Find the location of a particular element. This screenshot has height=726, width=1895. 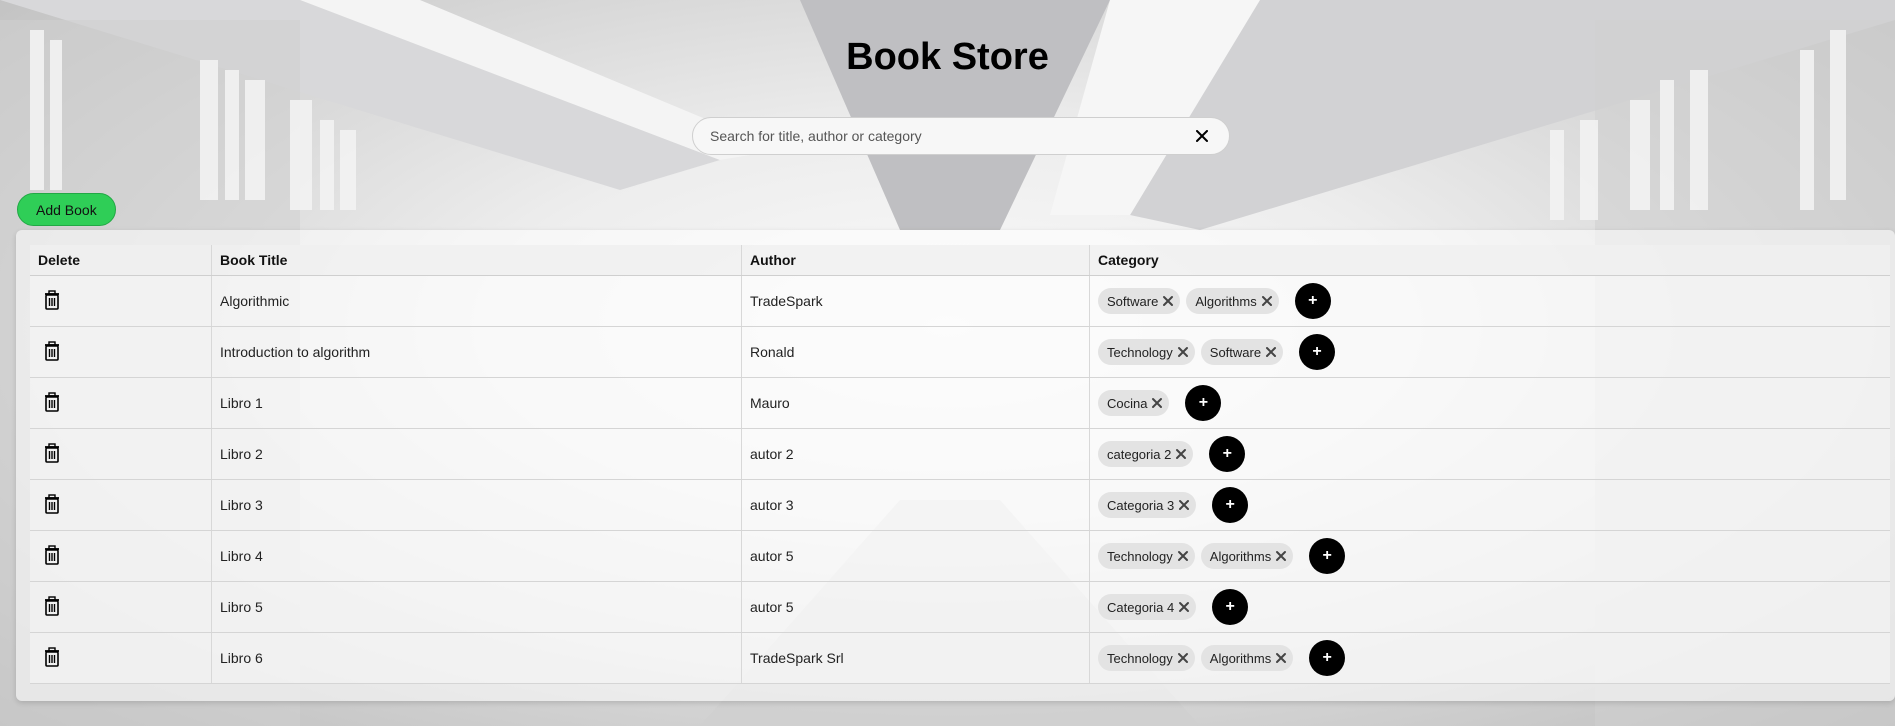

book-title-cell: Libro 4 is located at coordinates (476, 556).